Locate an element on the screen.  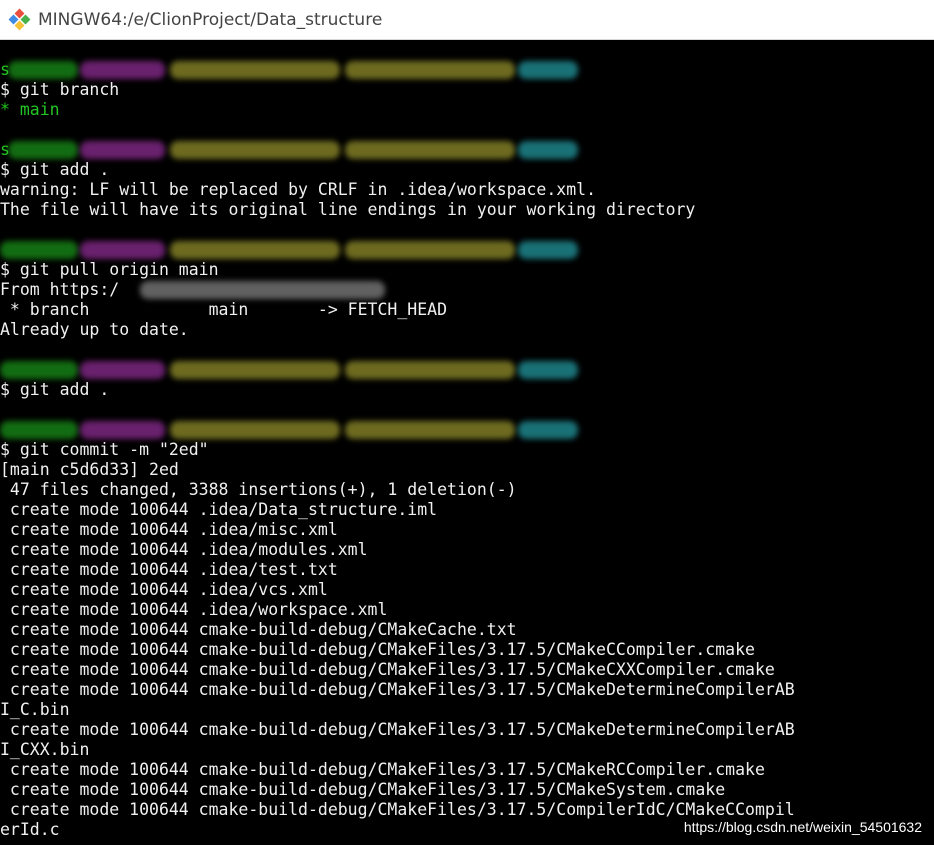
output-line: * branch main -> FETCH_HEAD is located at coordinates (224, 309).